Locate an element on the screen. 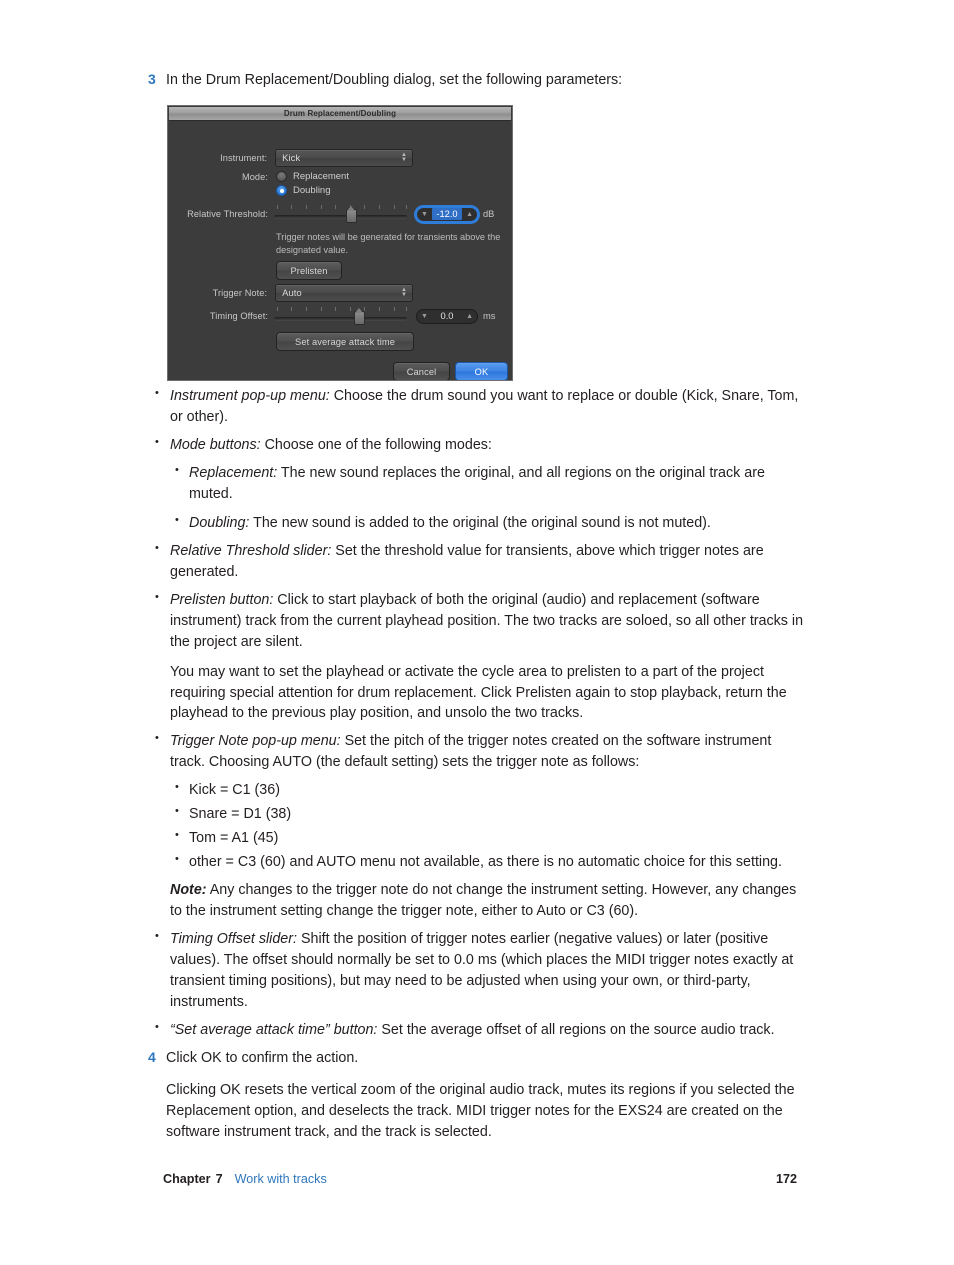  instrument-popup-menu: Kick ▲ ▼ is located at coordinates (344, 158).